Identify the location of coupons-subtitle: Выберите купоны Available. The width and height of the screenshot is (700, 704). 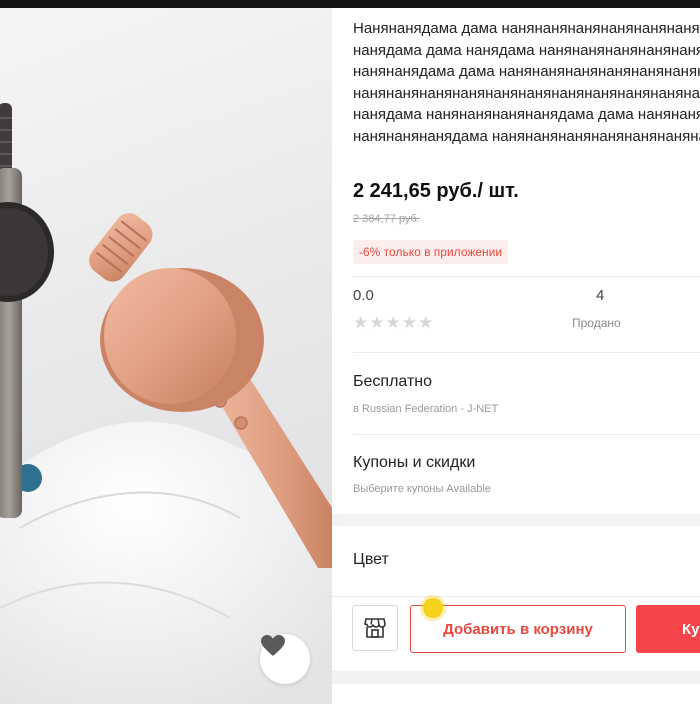
(422, 489).